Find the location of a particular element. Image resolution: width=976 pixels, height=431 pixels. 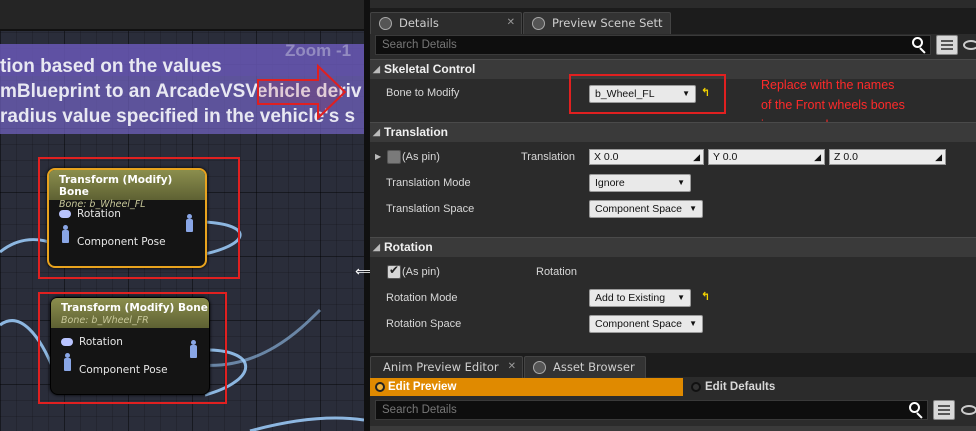

translation-x-field: X 0.0 ◢ is located at coordinates (646, 157).